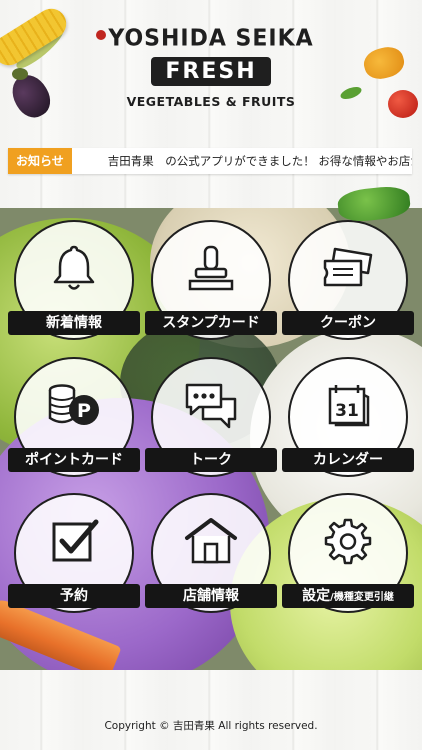  I want to click on calendar-icon: 31, so click(348, 405).